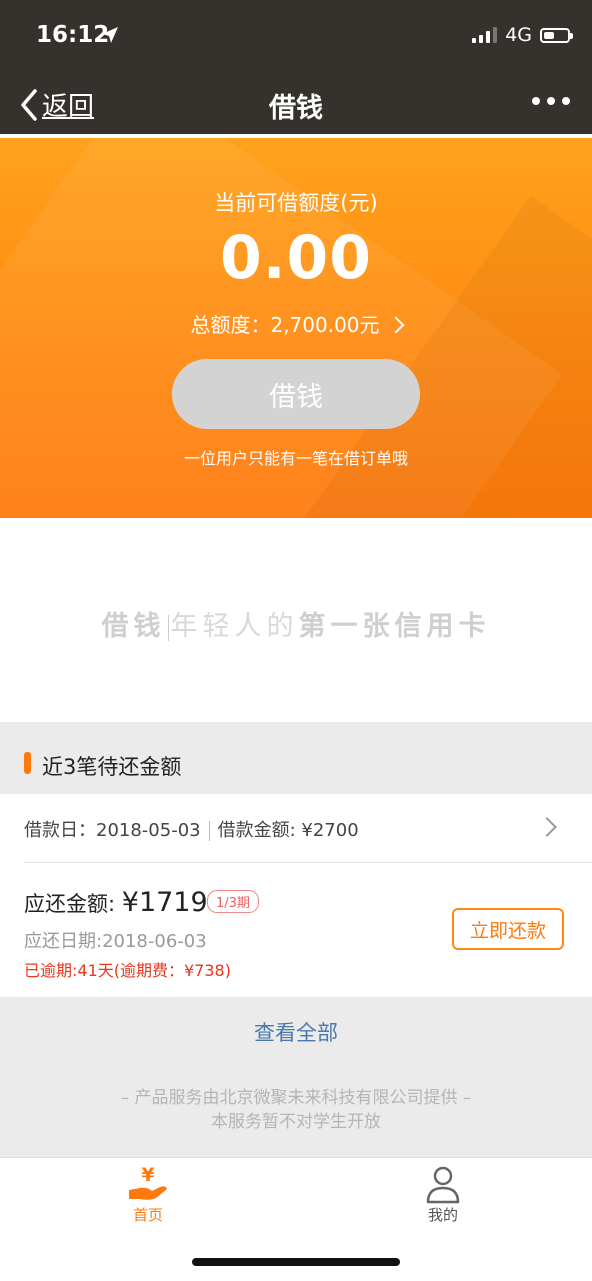  I want to click on borrow-button: 借钱, so click(296, 394).